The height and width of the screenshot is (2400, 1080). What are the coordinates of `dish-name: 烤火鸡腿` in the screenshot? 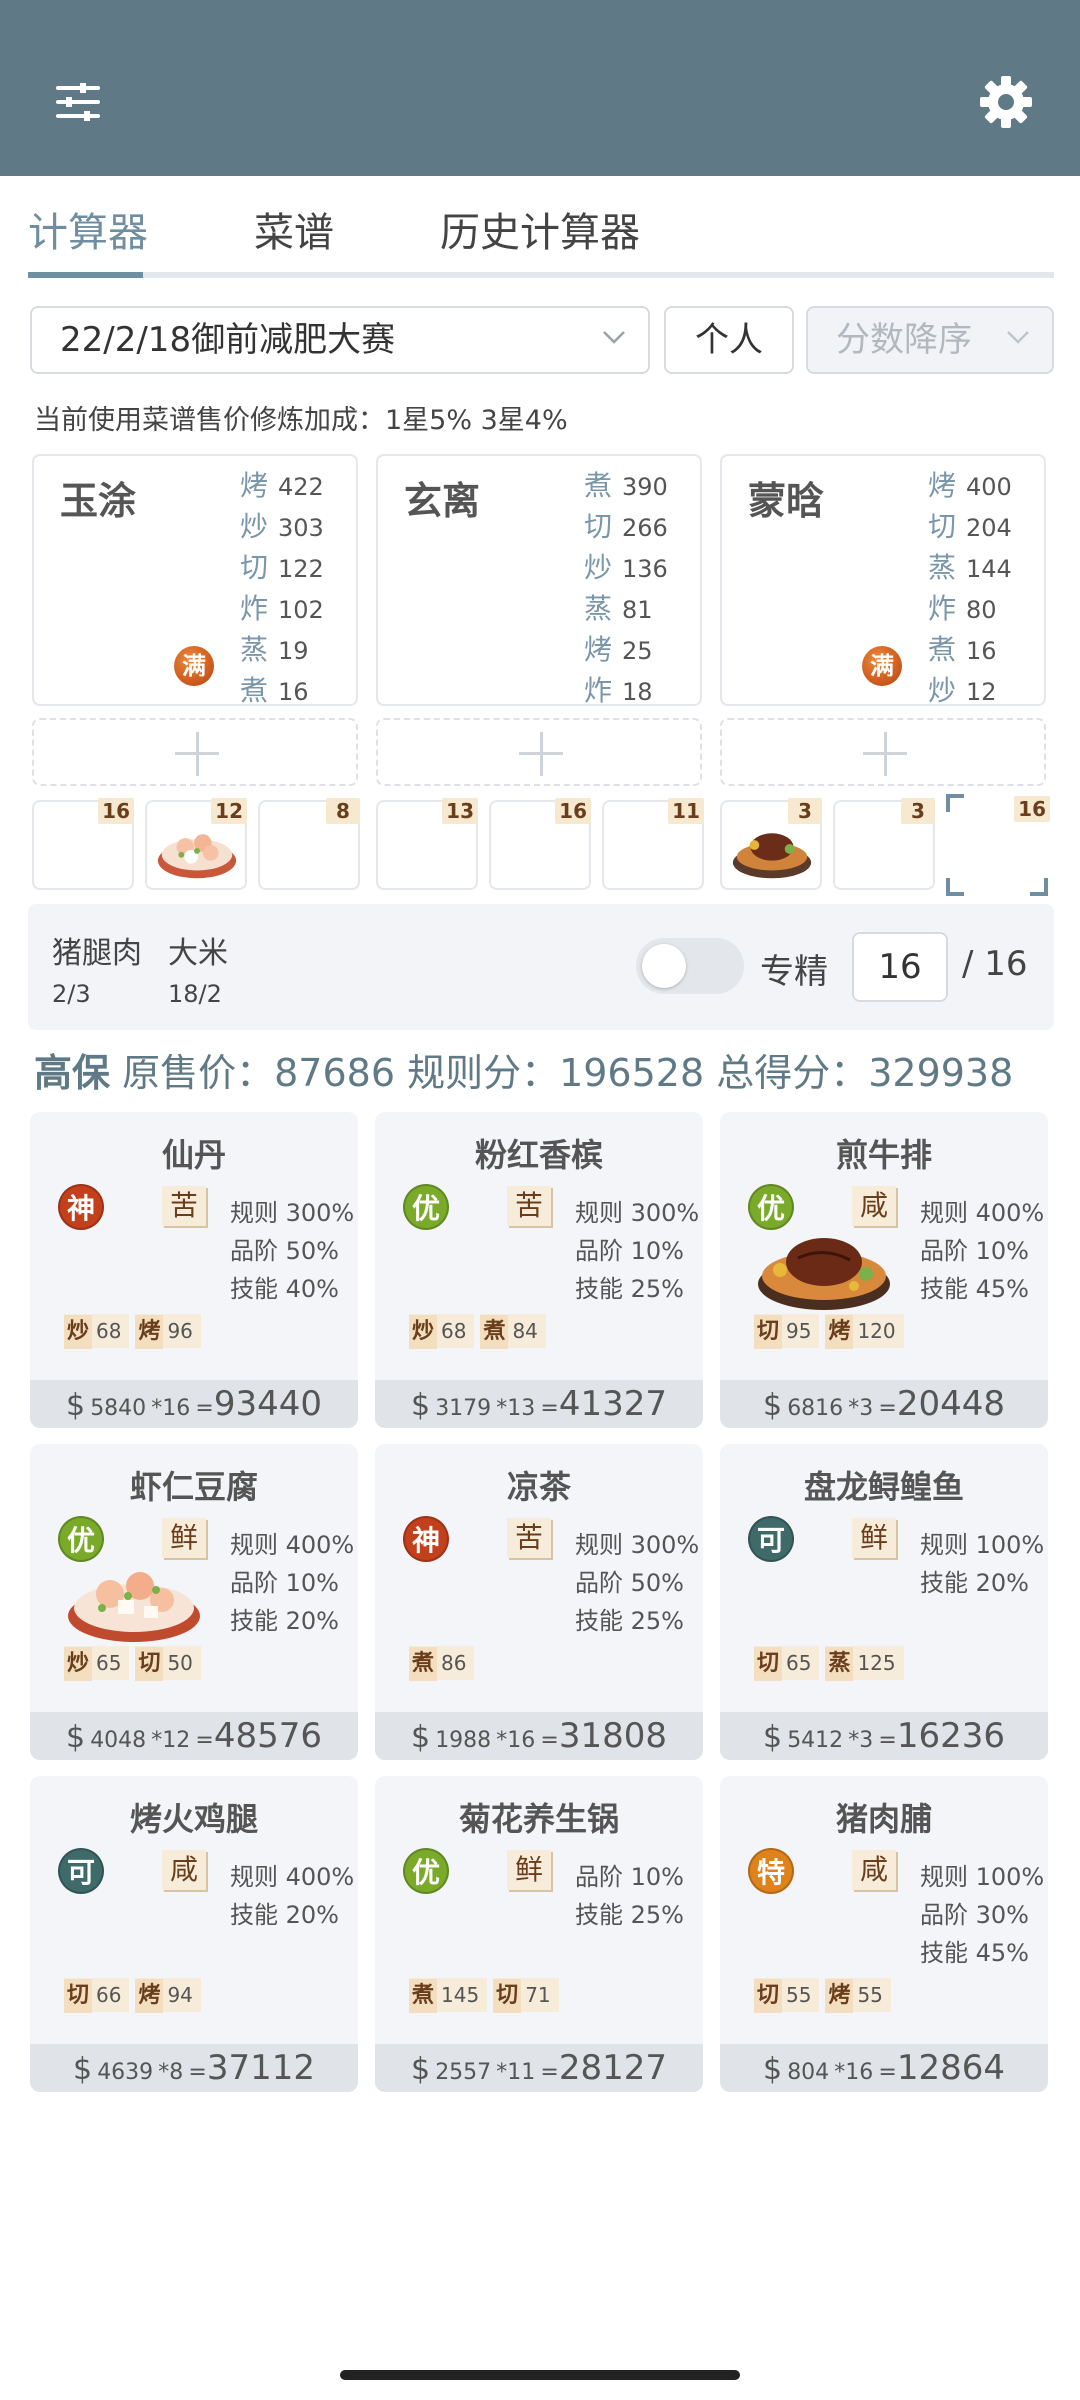 It's located at (193, 1819).